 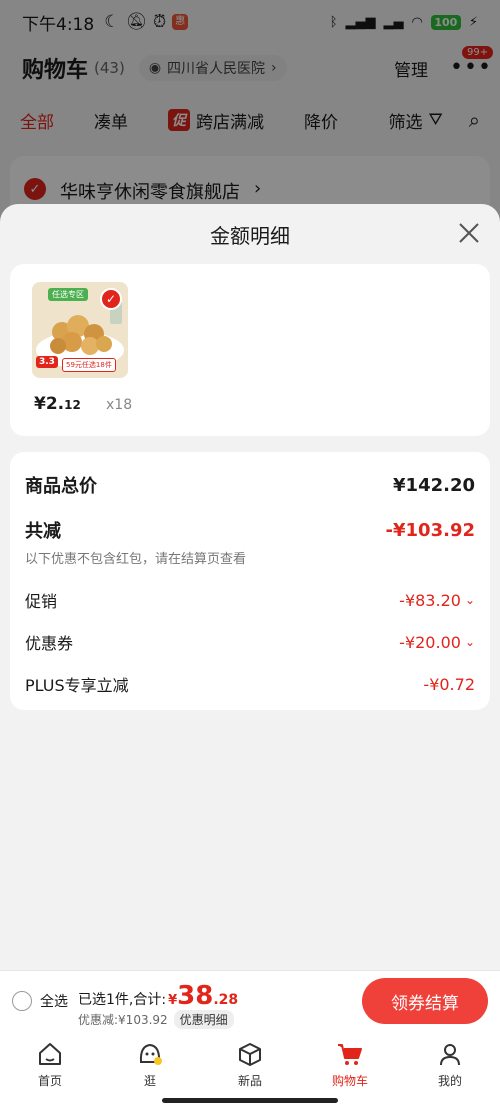 What do you see at coordinates (119, 405) in the screenshot?
I see `item-quantity: x18` at bounding box center [119, 405].